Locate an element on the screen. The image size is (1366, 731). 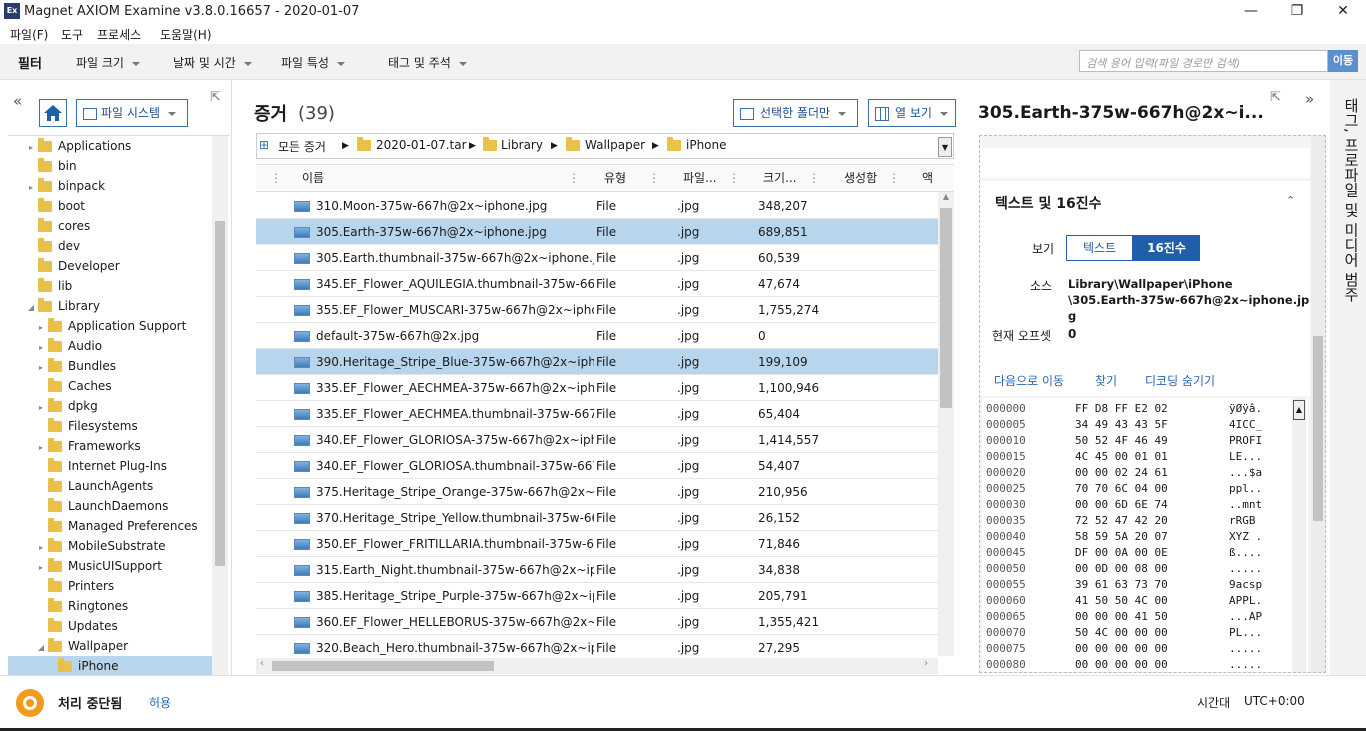
tree-item: ▸ MobileSubstrate is located at coordinates (110, 546).